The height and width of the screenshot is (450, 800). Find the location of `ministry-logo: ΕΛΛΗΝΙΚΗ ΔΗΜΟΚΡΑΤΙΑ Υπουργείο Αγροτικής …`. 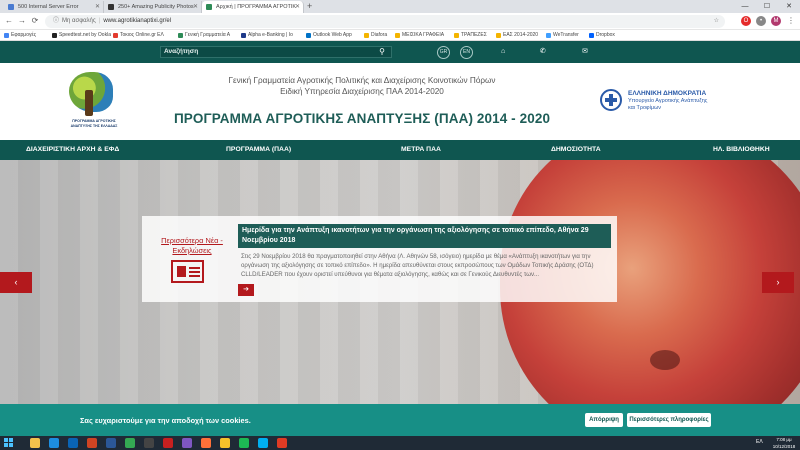

ministry-logo: ΕΛΛΗΝΙΚΗ ΔΗΜΟΚΡΑΤΙΑ Υπουργείο Αγροτικής … is located at coordinates (668, 104).